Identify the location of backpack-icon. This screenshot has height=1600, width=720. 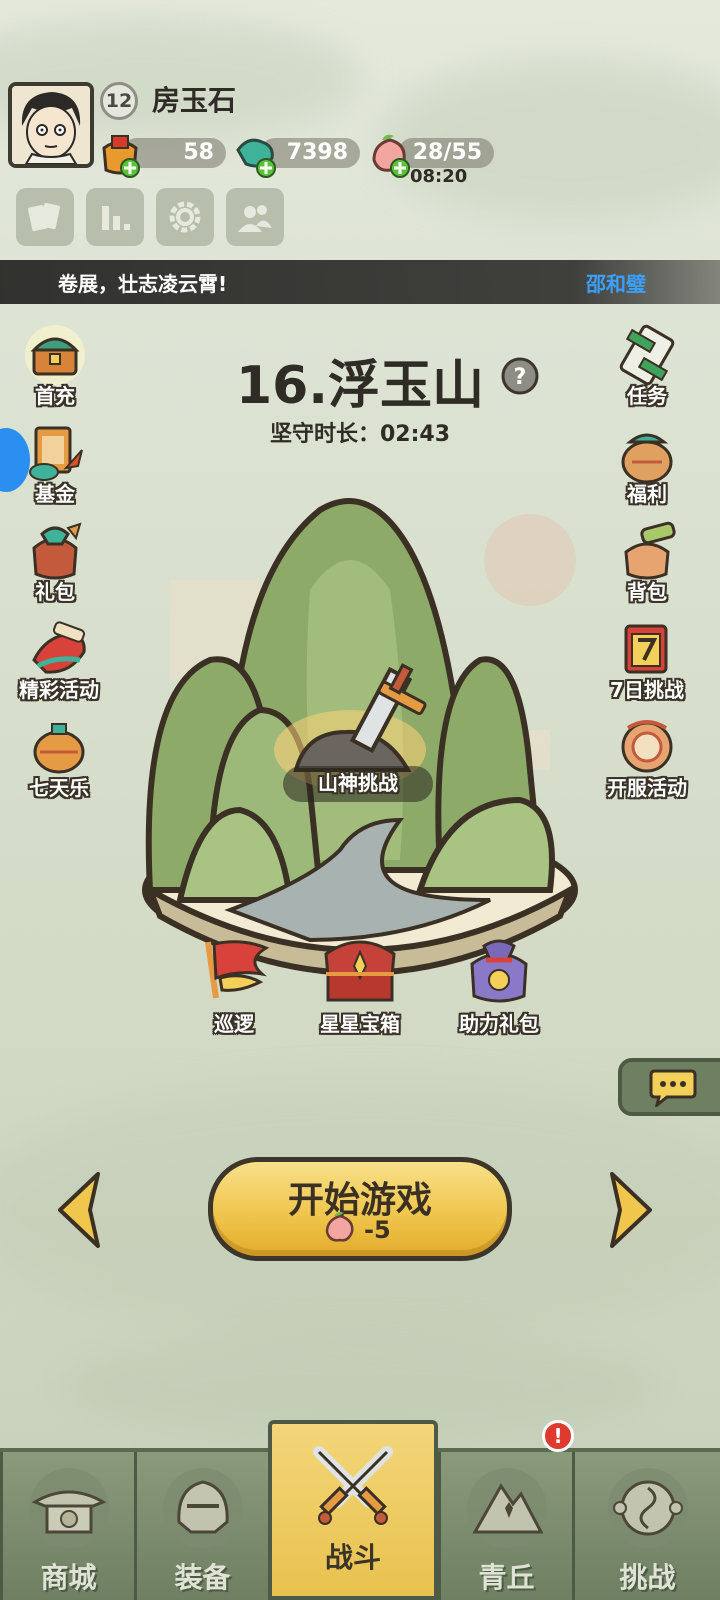
(650, 550).